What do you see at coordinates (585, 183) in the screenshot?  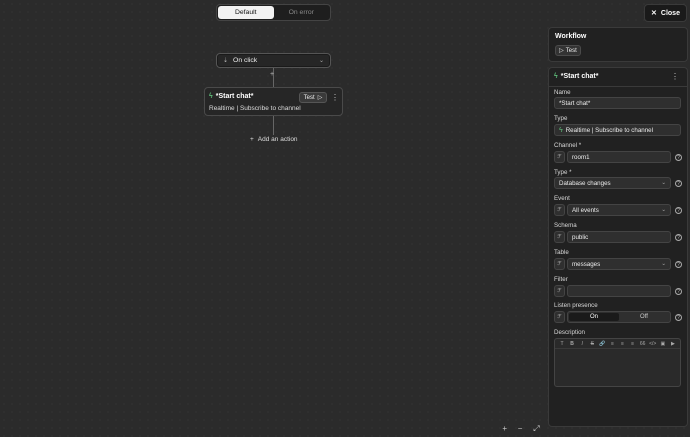 I see `event-type-value: Database changes` at bounding box center [585, 183].